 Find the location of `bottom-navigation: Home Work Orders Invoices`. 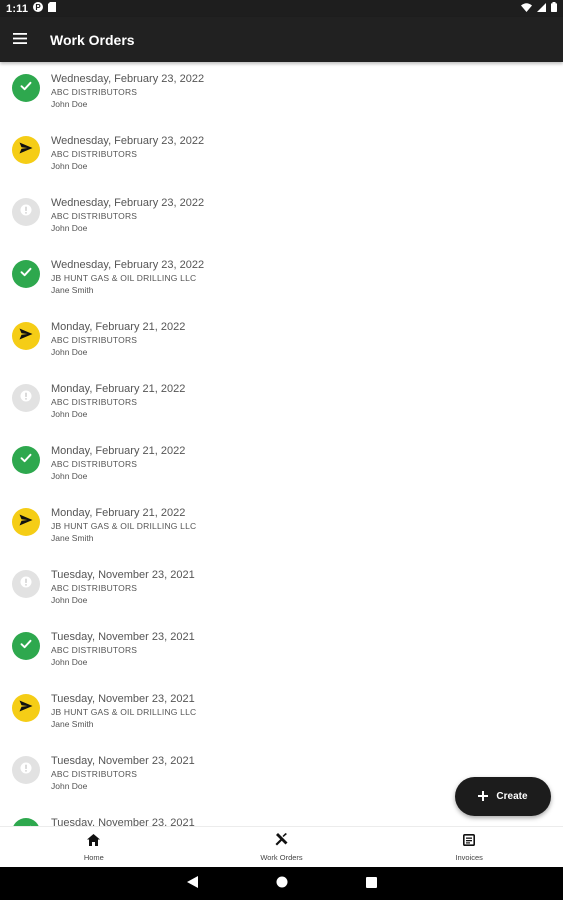

bottom-navigation: Home Work Orders Invoices is located at coordinates (281, 846).